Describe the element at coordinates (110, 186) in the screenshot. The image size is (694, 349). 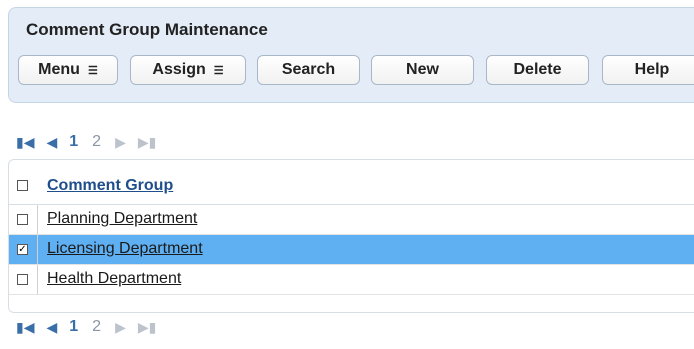
I see `comment-group-column-header: Comment Group` at that location.